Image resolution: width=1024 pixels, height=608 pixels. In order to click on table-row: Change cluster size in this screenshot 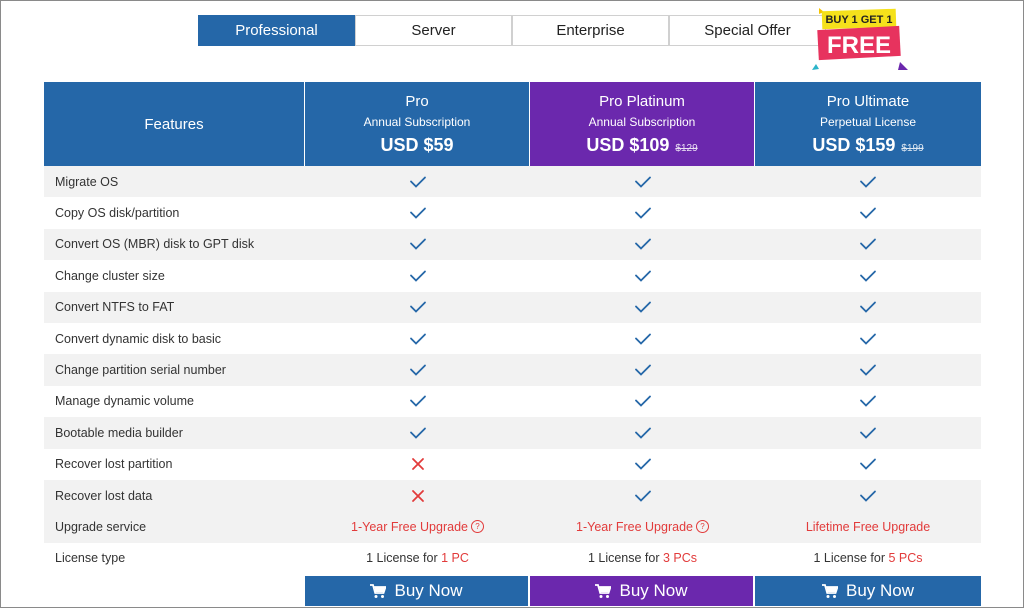, I will do `click(512, 276)`.